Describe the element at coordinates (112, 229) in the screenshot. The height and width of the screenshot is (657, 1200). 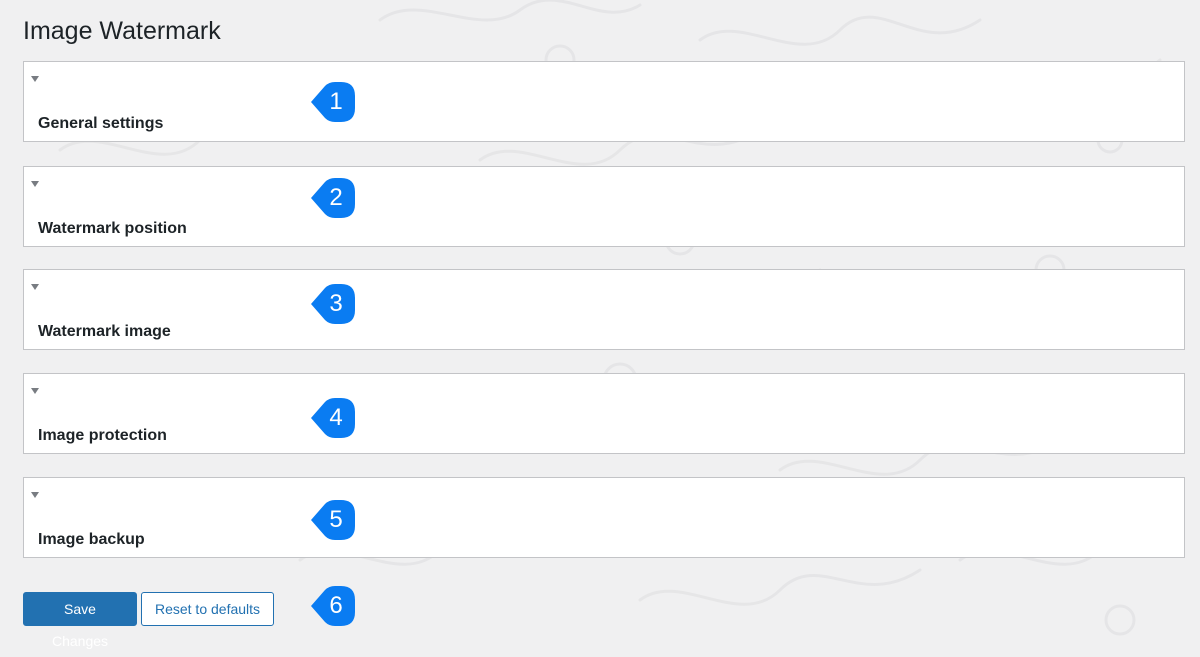
I see `section-title: Watermark position` at that location.